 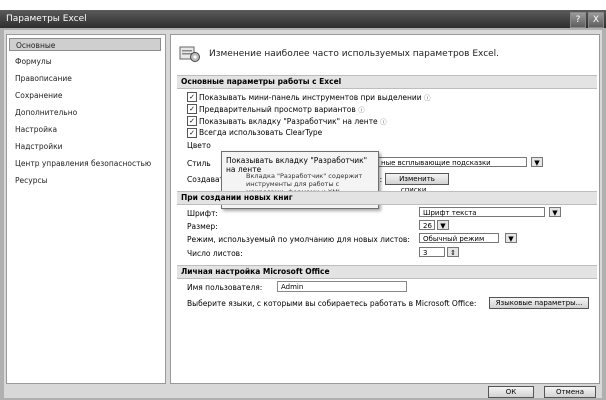 What do you see at coordinates (85, 61) in the screenshot?
I see `nav-item-formulas: Формулы` at bounding box center [85, 61].